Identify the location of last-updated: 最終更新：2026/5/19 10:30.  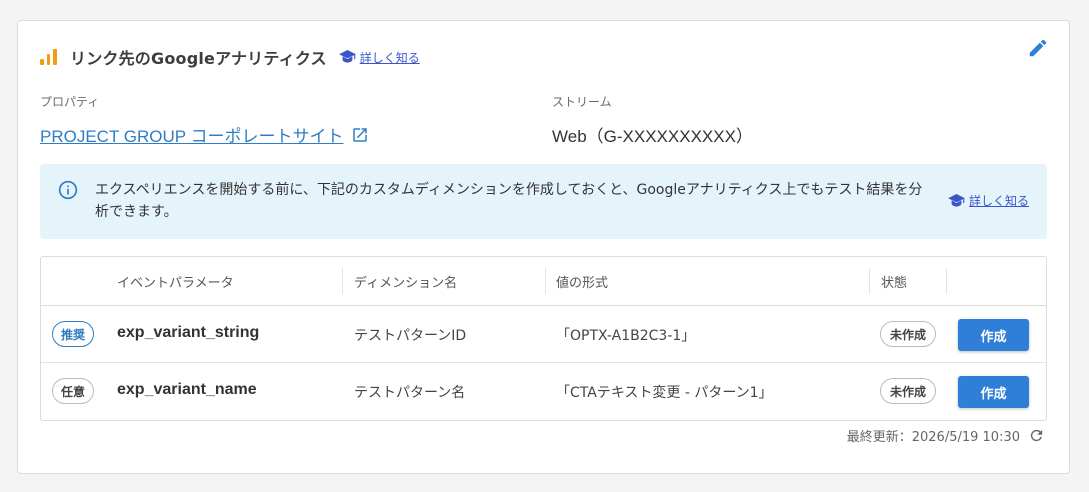
(946, 435).